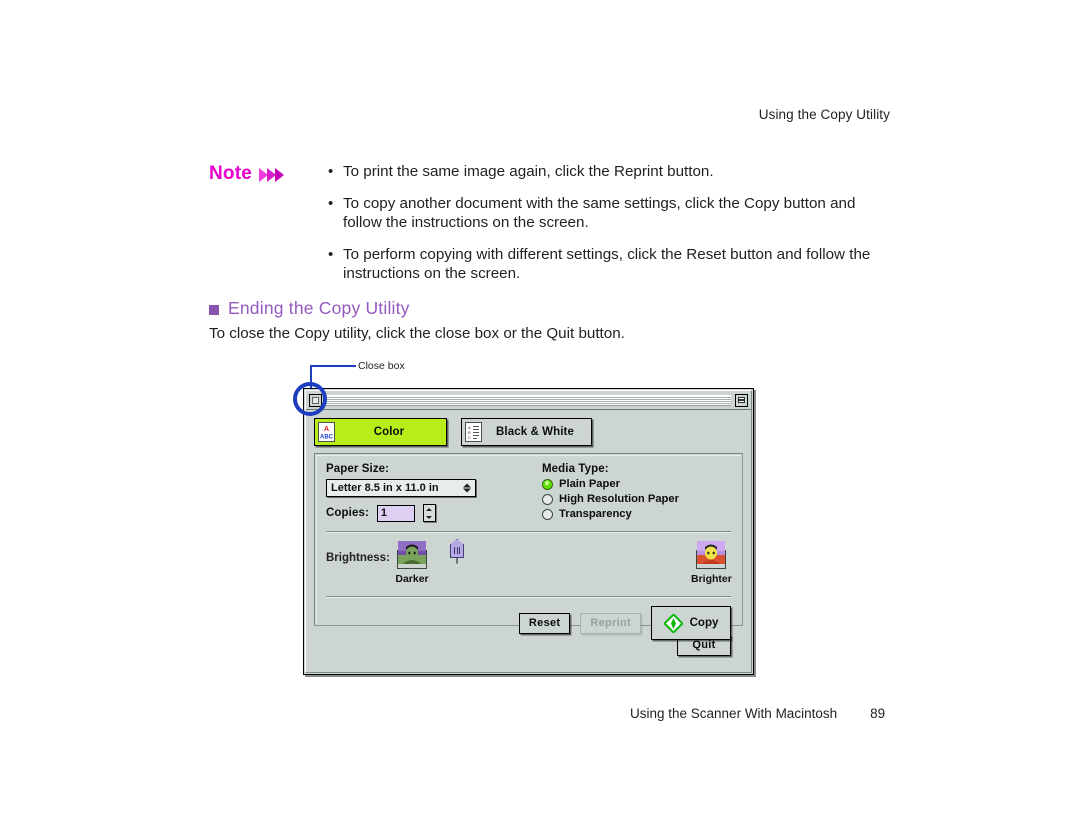  Describe the element at coordinates (575, 469) in the screenshot. I see `media-type-label: Media Type:` at that location.